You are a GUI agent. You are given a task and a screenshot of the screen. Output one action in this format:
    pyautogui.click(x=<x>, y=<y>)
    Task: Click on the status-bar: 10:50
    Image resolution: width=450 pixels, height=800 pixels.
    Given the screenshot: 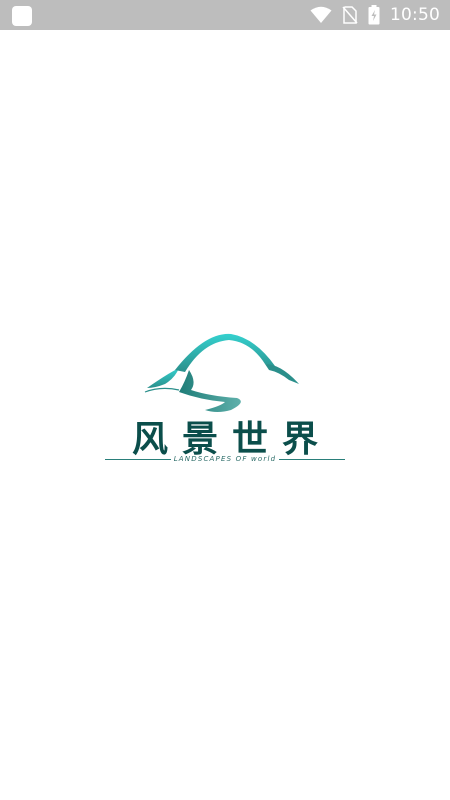 What is the action you would take?
    pyautogui.click(x=225, y=15)
    